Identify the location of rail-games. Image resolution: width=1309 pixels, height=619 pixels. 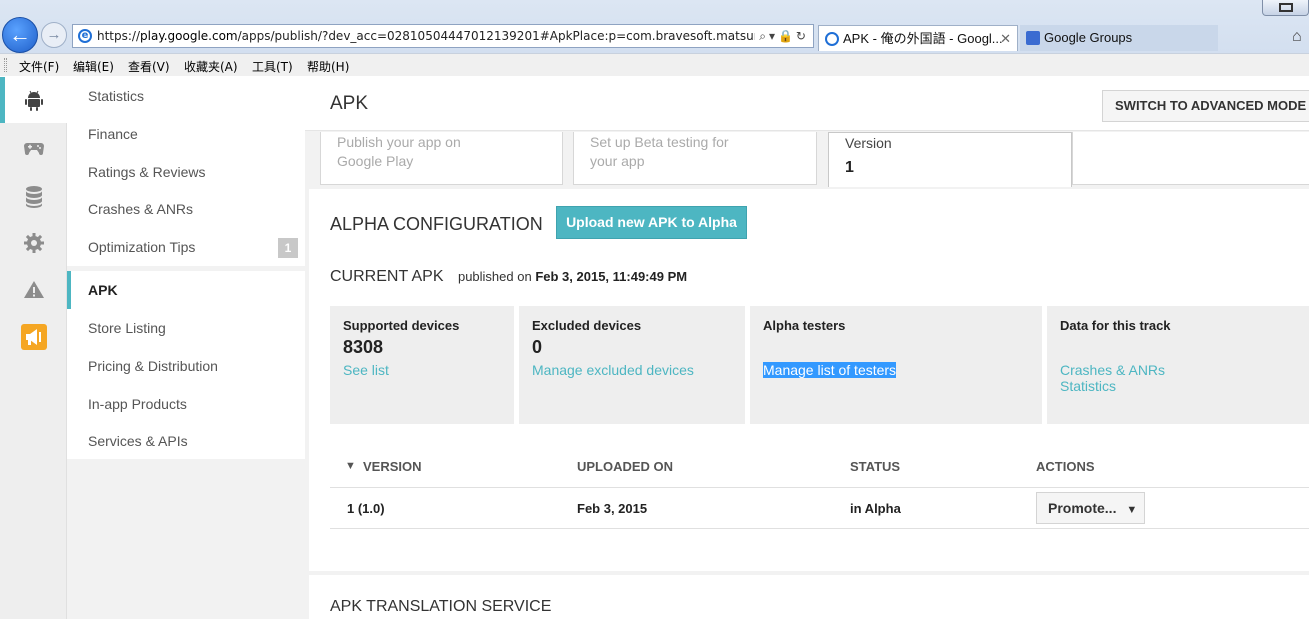
(33, 147).